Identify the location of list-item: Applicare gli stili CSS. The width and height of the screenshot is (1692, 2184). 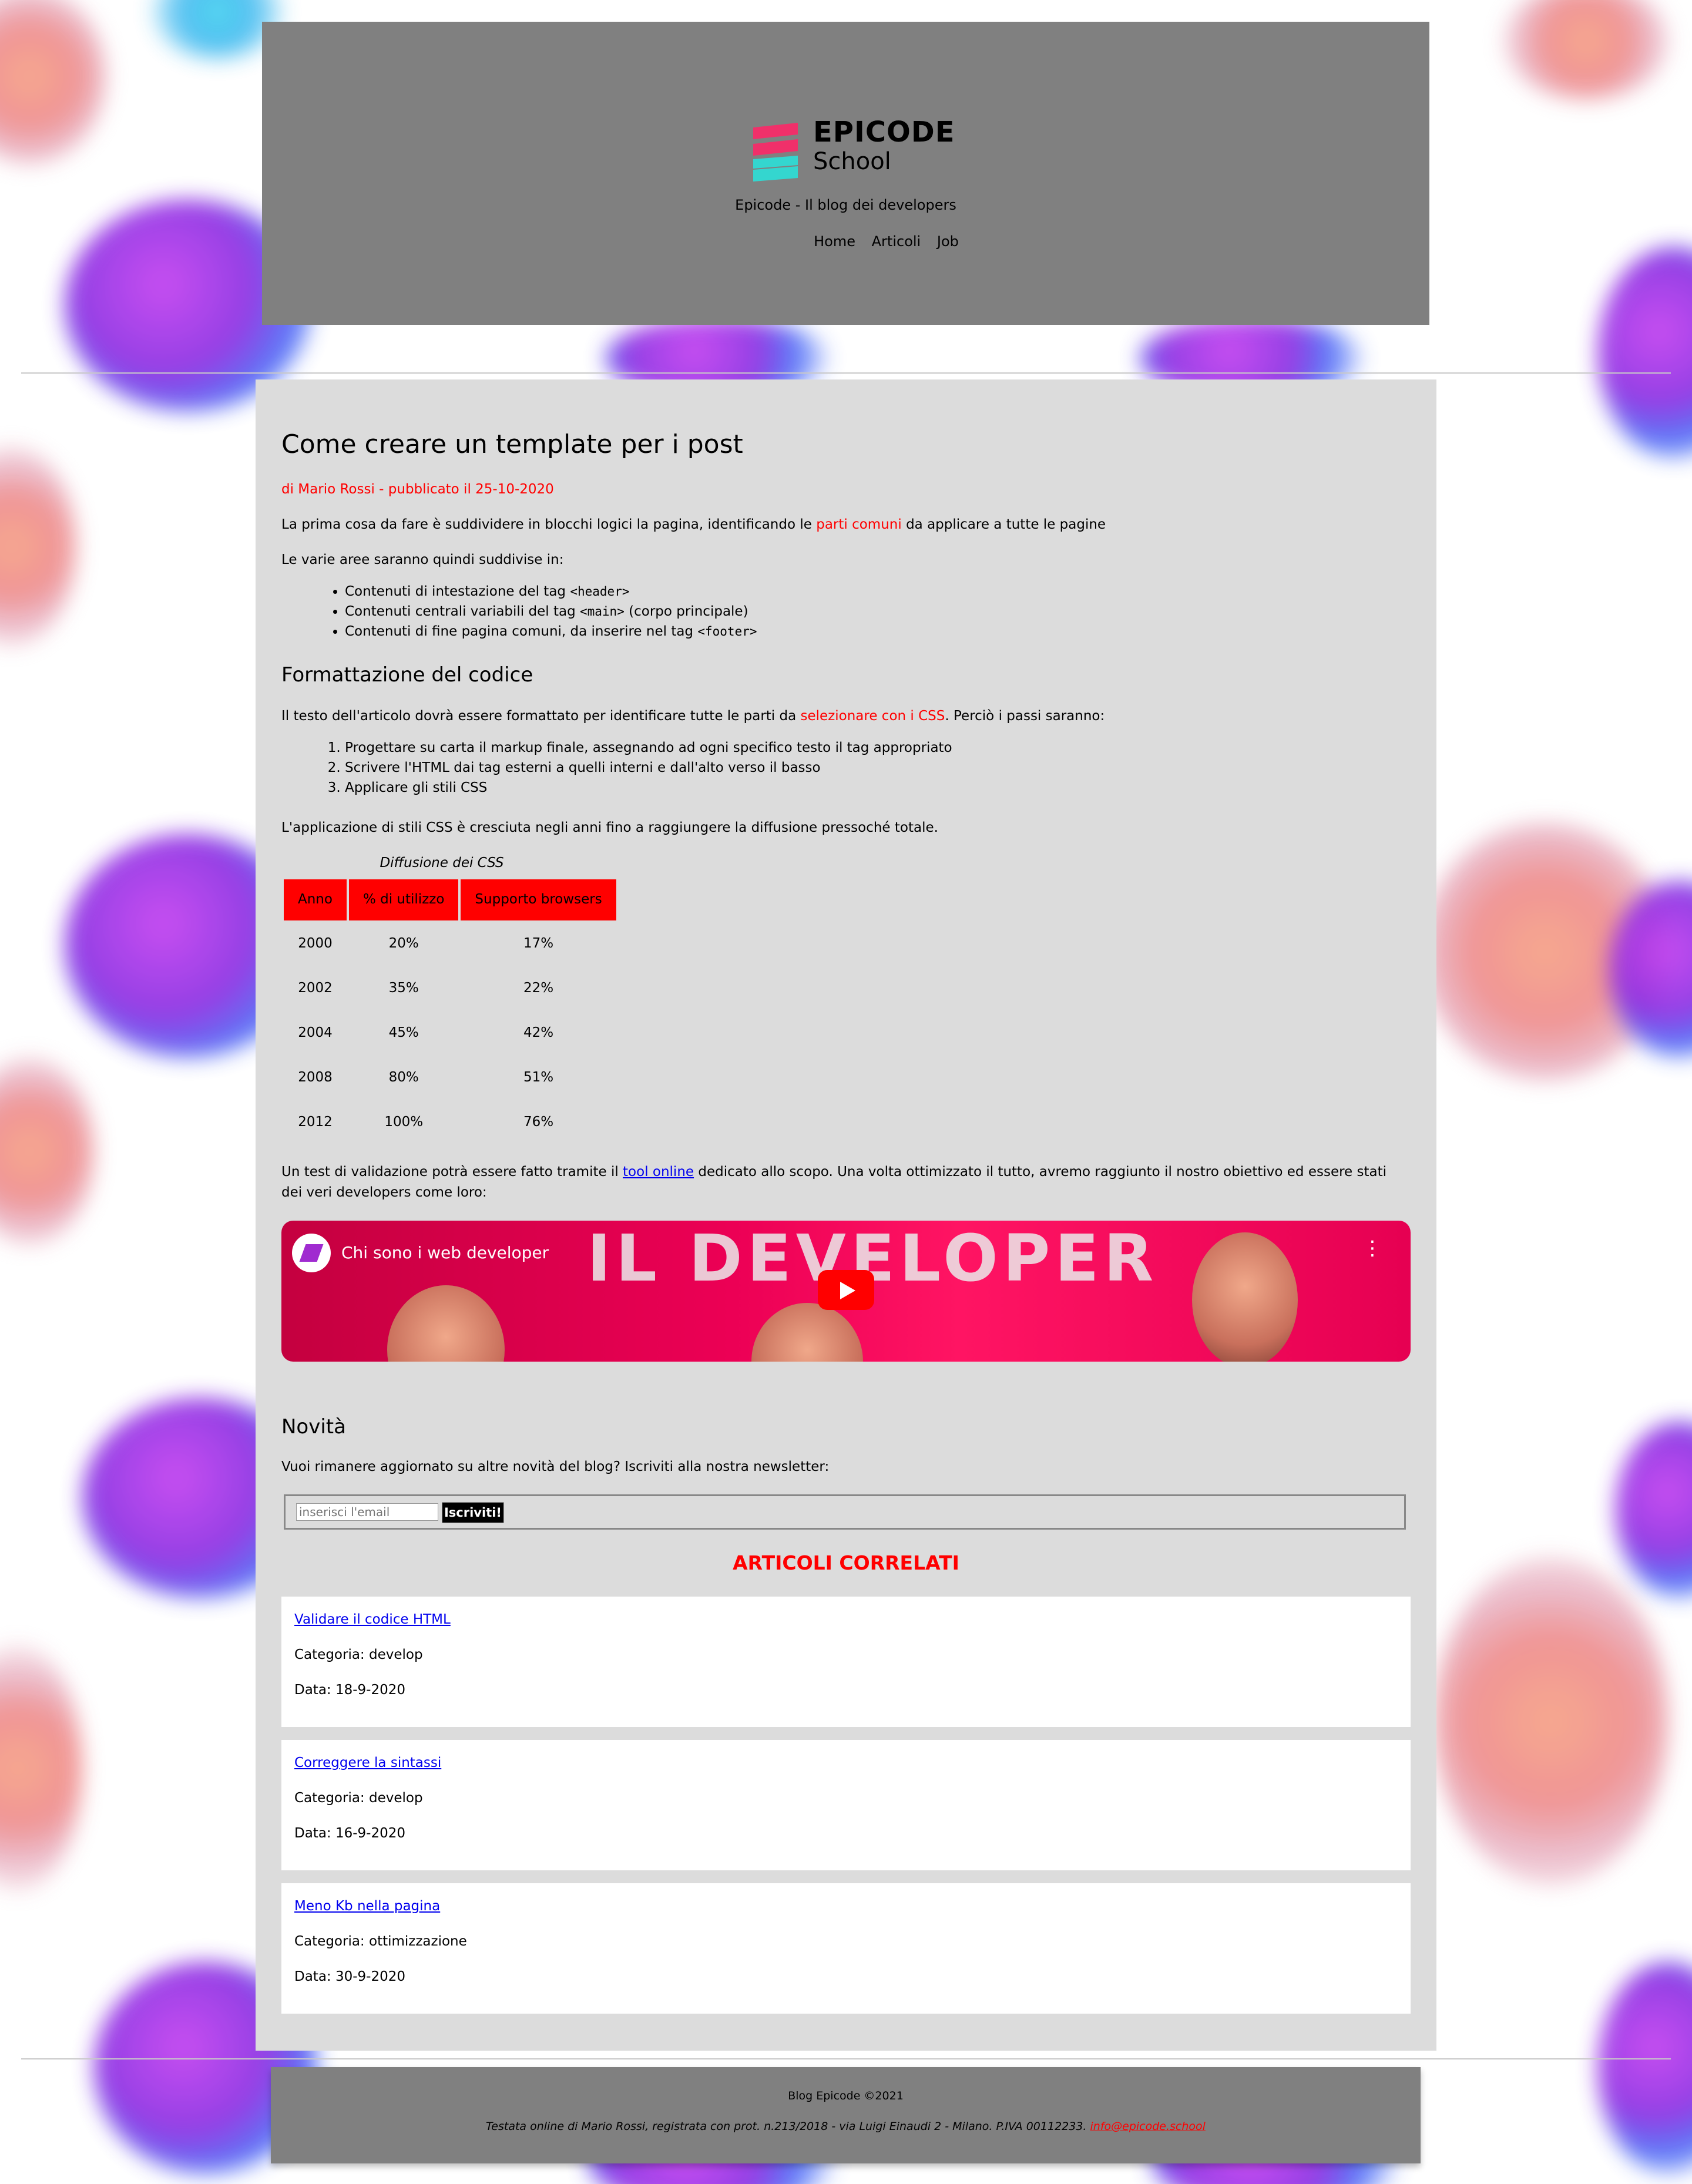
(878, 788).